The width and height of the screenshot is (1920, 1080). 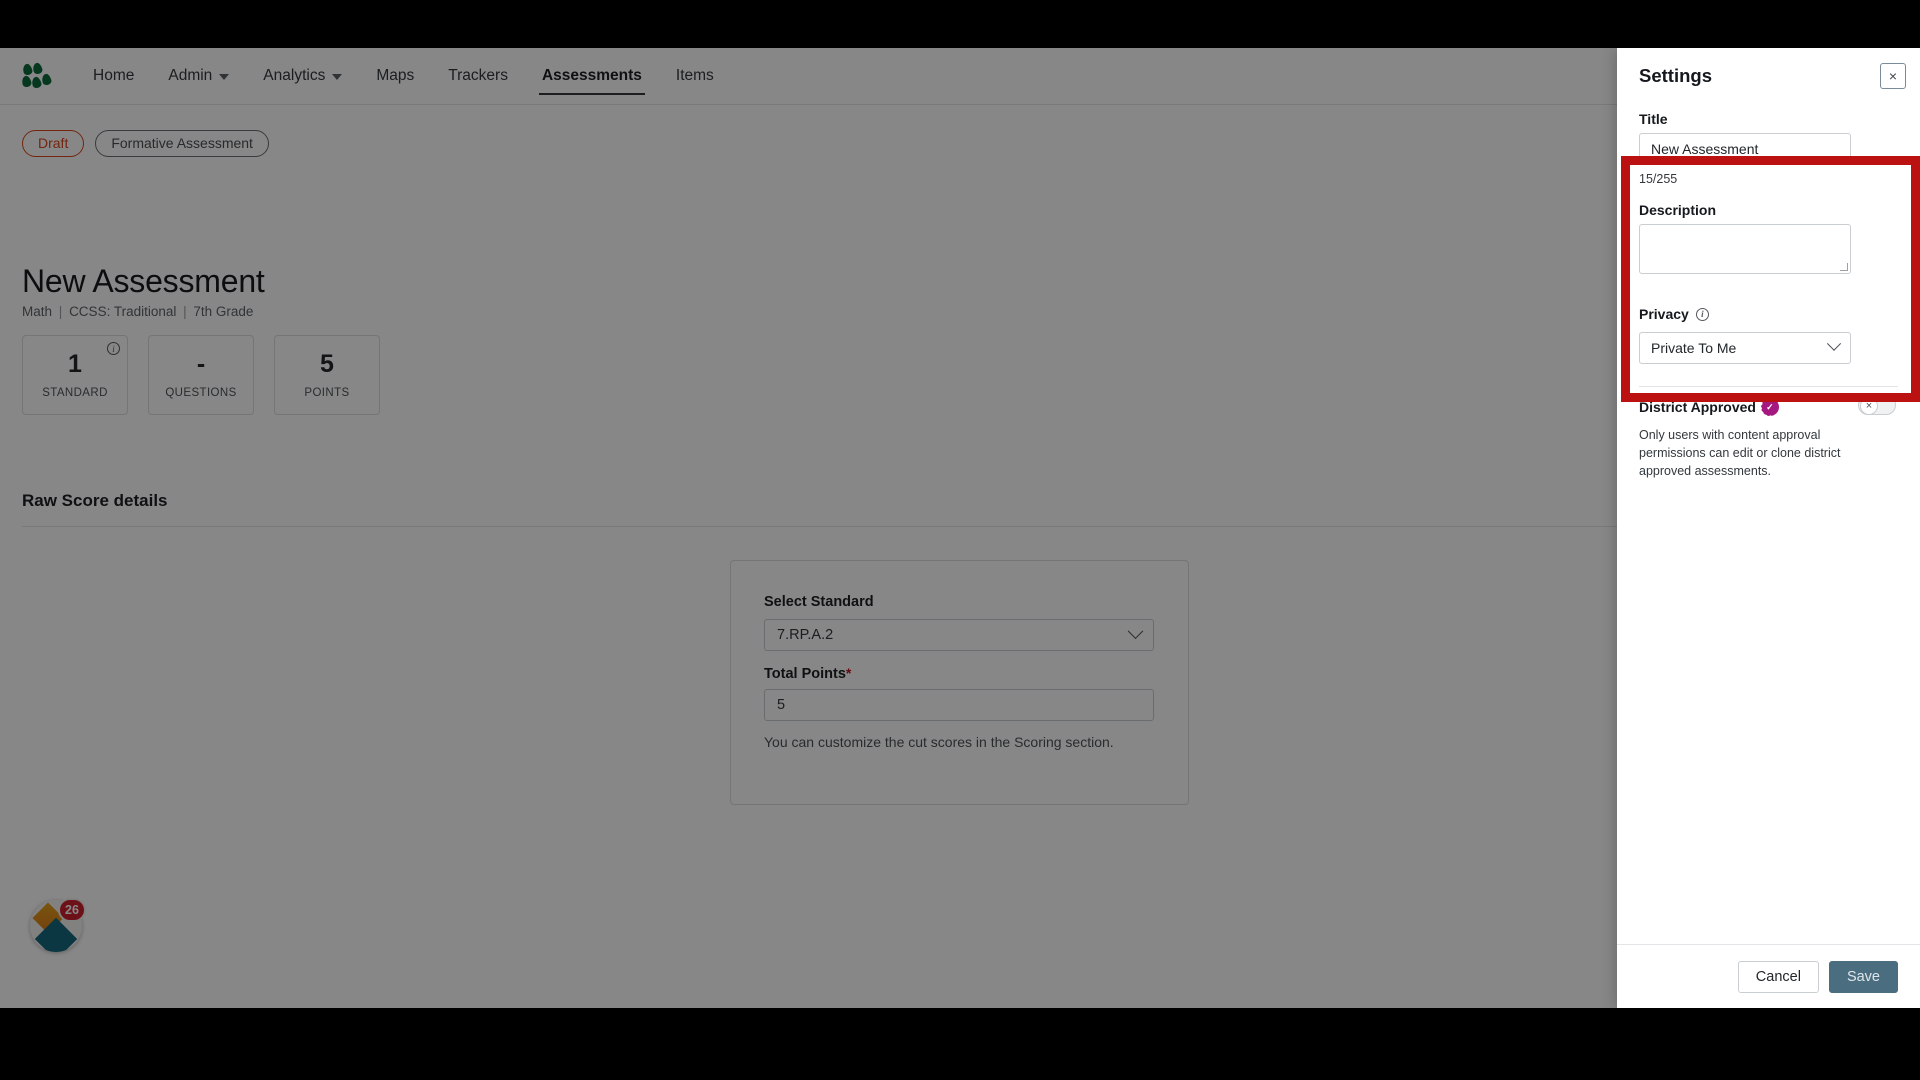 I want to click on nav-item-label: Analytics, so click(x=294, y=75).